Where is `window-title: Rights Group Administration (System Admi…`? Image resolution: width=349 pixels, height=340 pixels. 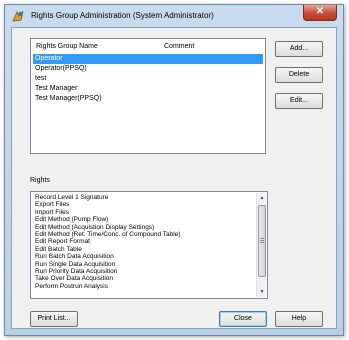 window-title: Rights Group Administration (System Admi… is located at coordinates (122, 15).